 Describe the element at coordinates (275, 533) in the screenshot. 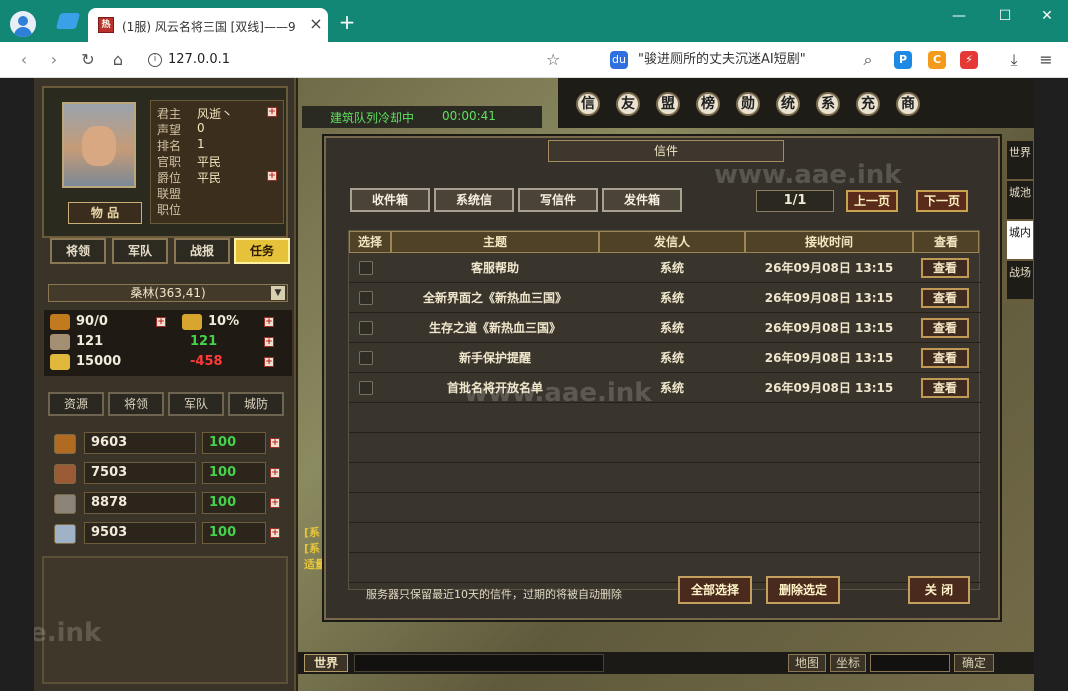

I see `steel-plus-icon: +` at that location.